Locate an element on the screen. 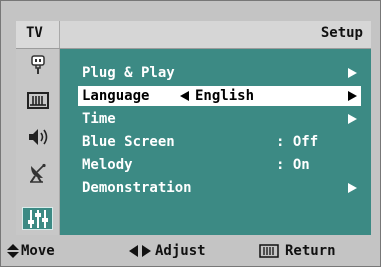 Image resolution: width=381 pixels, height=267 pixels. return-hint: Return is located at coordinates (297, 251).